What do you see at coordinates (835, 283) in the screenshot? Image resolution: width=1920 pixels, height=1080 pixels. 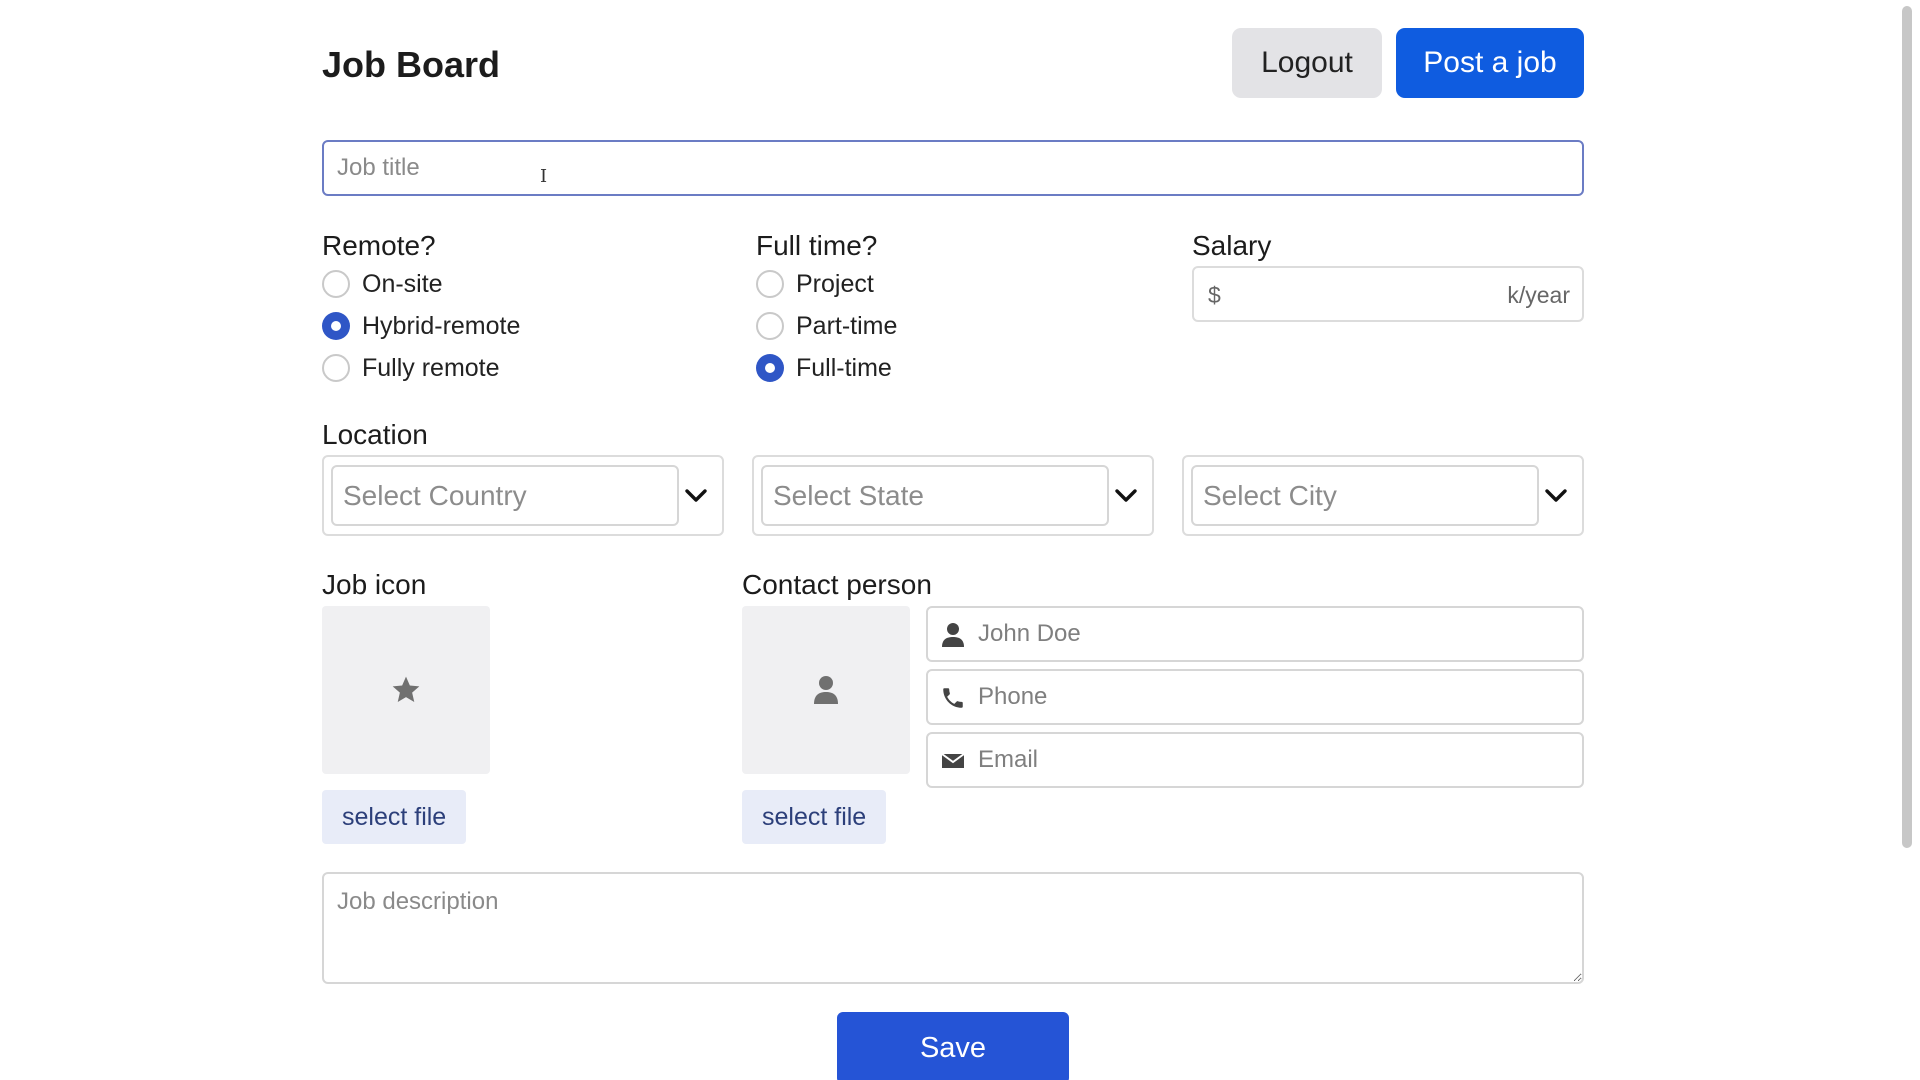 I see `radio-label: Project` at bounding box center [835, 283].